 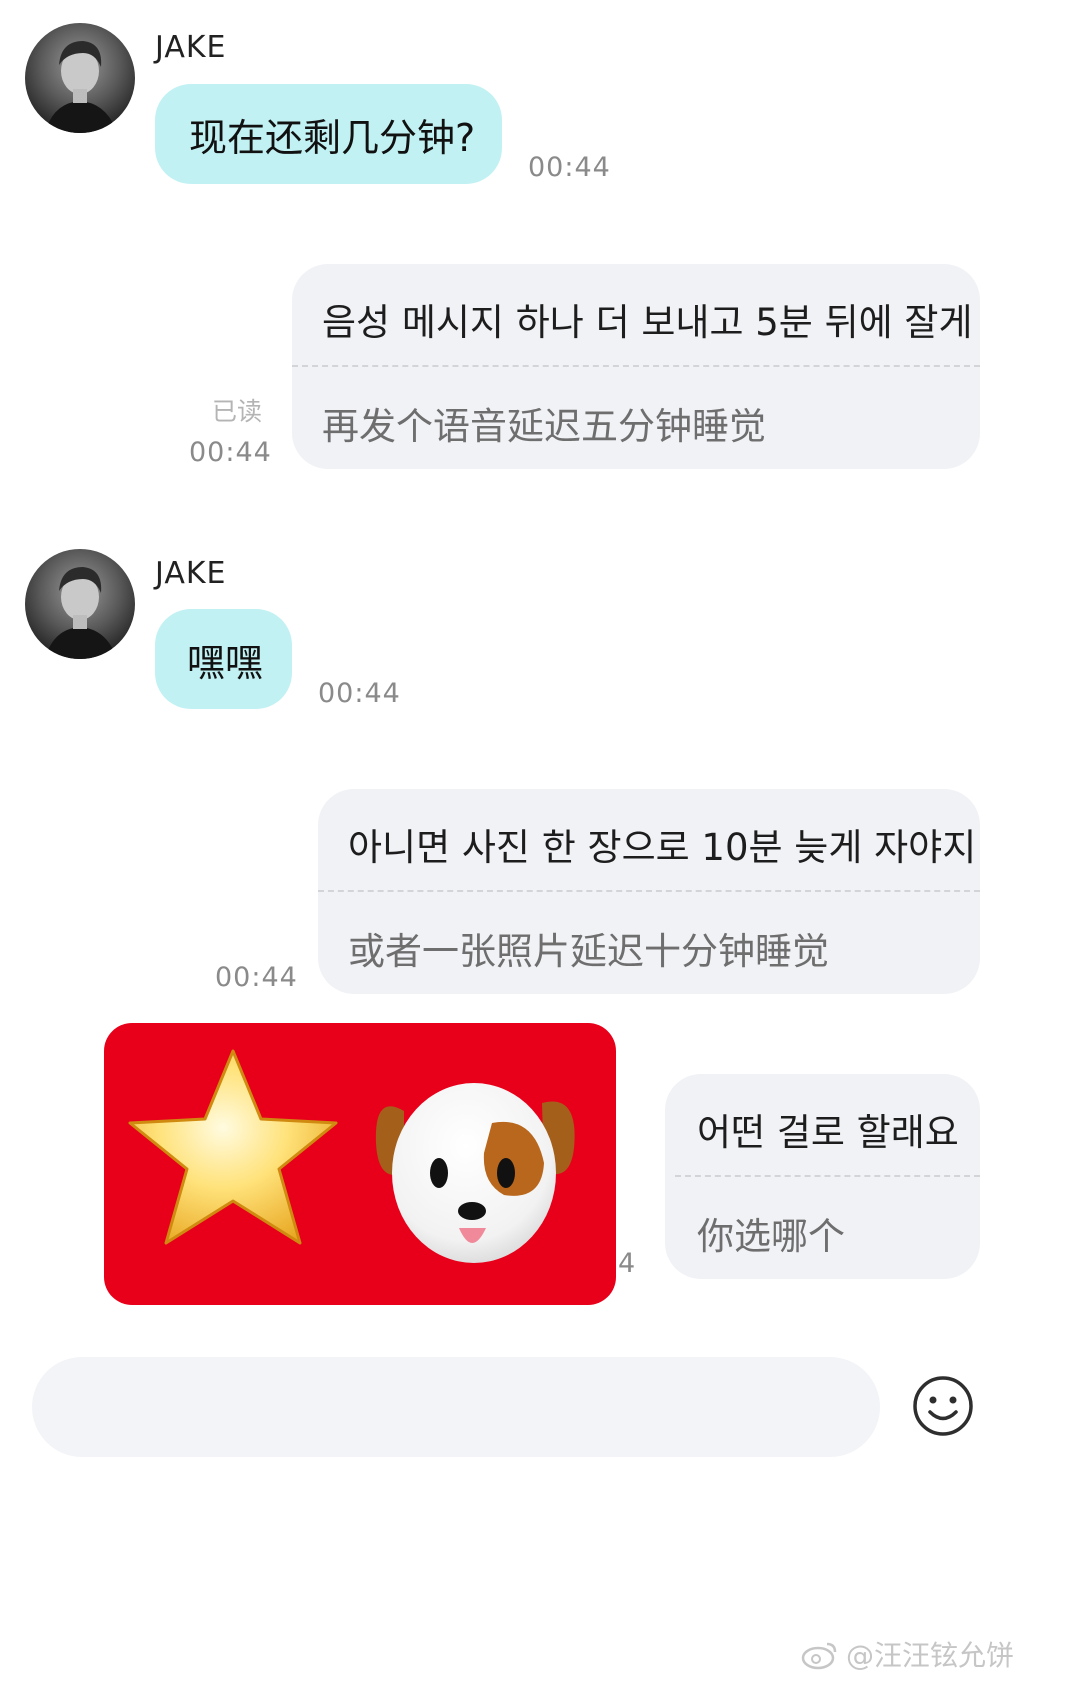 What do you see at coordinates (225, 662) in the screenshot?
I see `message-text: 嘿嘿` at bounding box center [225, 662].